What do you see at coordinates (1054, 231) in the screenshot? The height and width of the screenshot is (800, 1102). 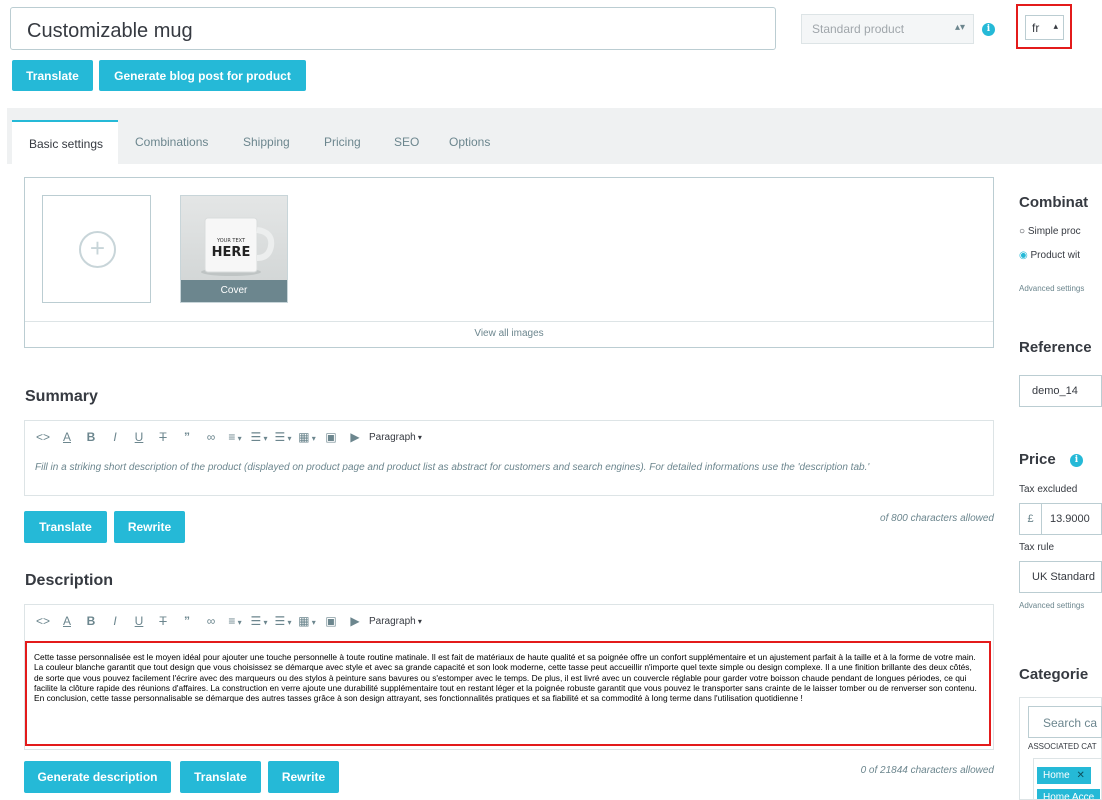 I see `simple-product-label: Simple proc` at bounding box center [1054, 231].